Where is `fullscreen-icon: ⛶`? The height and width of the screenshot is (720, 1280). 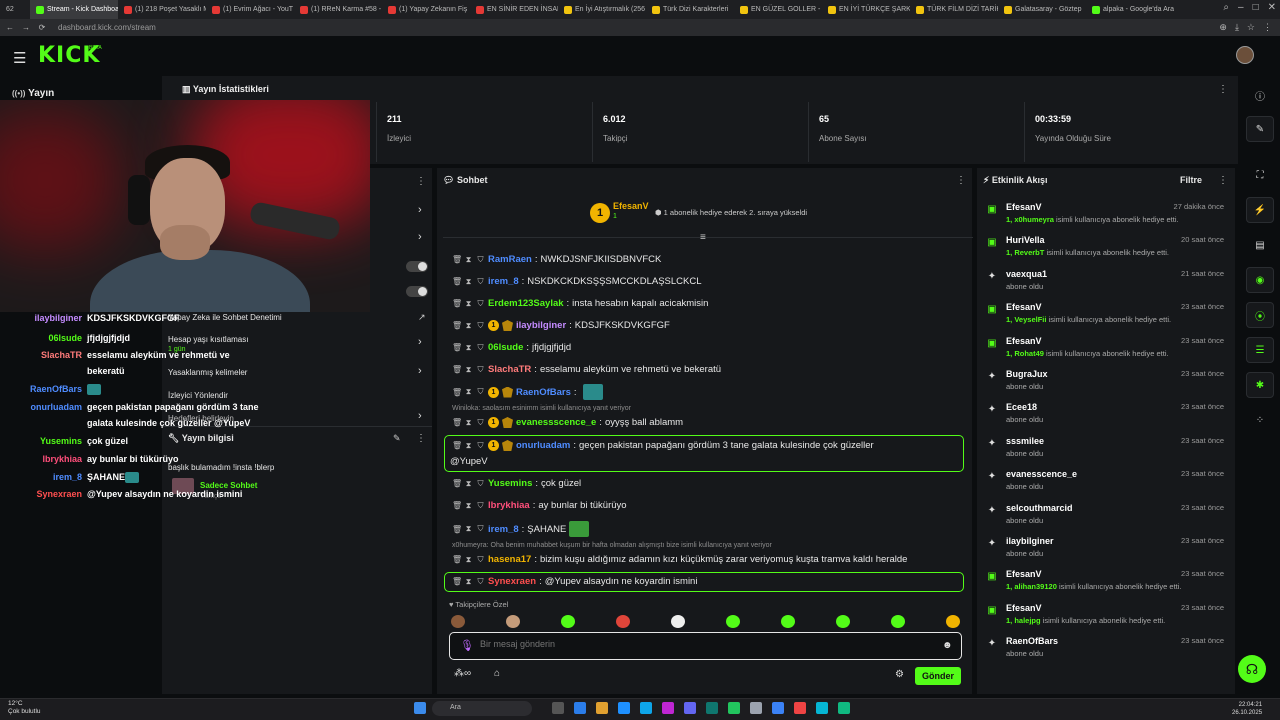 fullscreen-icon: ⛶ is located at coordinates (1260, 175).